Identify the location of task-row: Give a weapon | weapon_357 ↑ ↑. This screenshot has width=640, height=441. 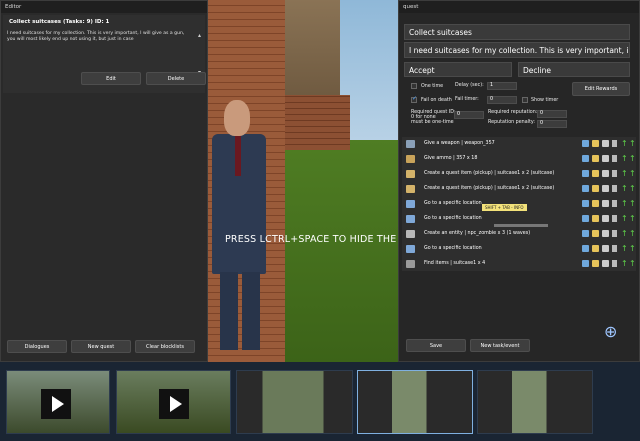
(519, 144).